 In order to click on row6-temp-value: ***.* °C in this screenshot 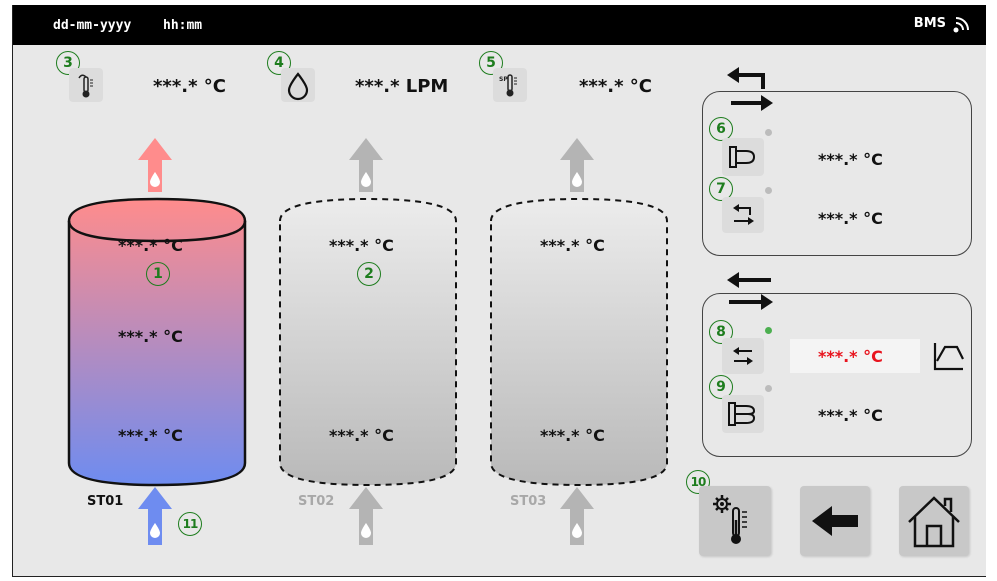, I will do `click(850, 159)`.